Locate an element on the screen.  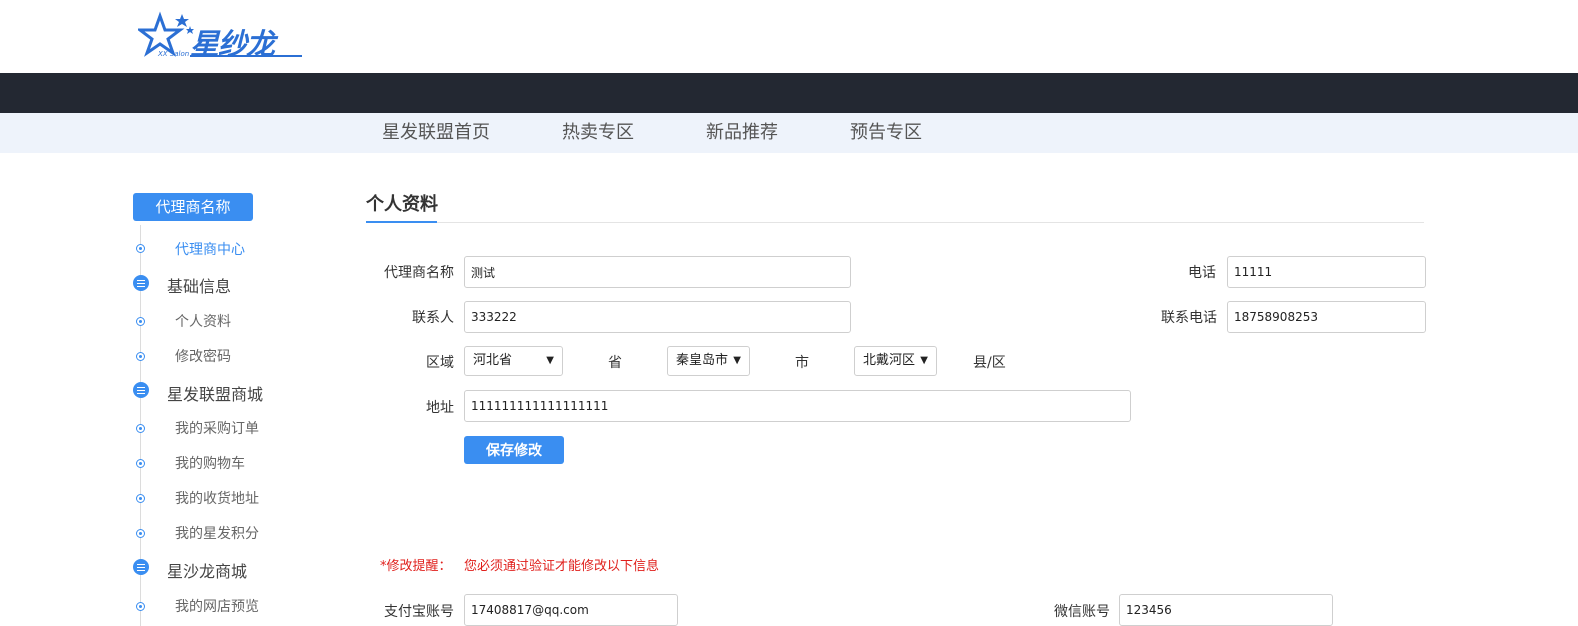
reminder-label: *修改提醒： is located at coordinates (416, 566).